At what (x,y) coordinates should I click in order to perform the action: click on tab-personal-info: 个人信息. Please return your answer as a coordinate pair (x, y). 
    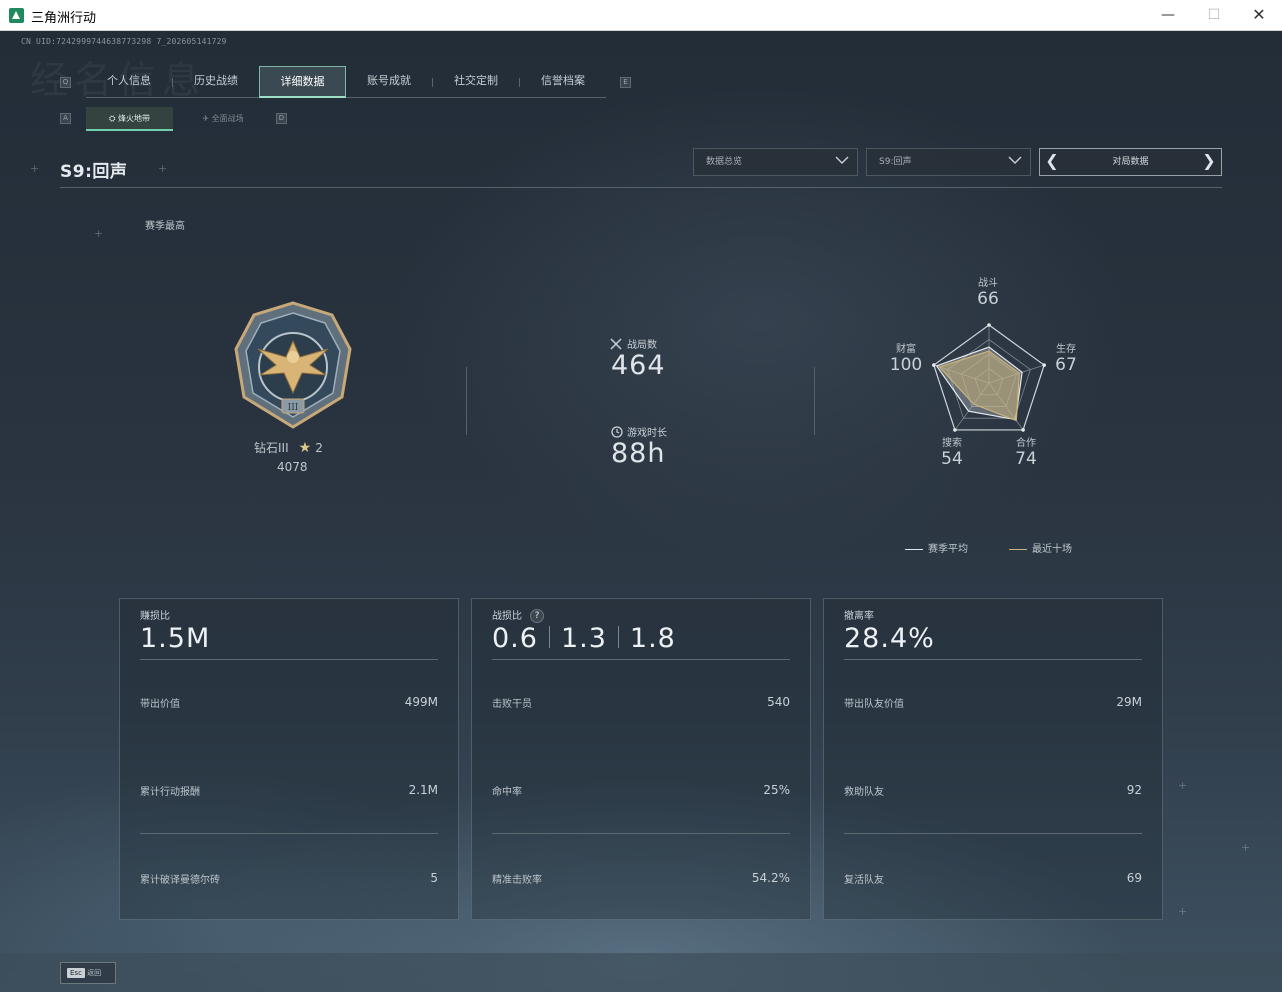
    Looking at the image, I should click on (129, 82).